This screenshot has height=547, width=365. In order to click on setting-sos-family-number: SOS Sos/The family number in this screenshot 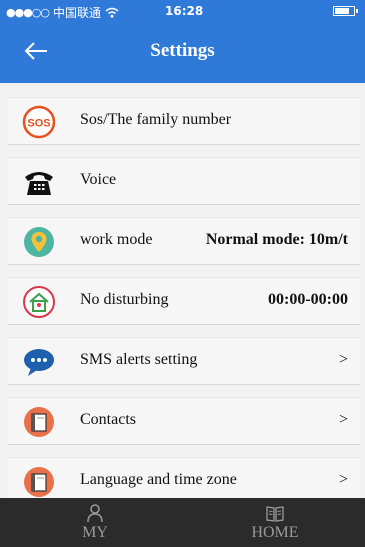, I will do `click(184, 121)`.